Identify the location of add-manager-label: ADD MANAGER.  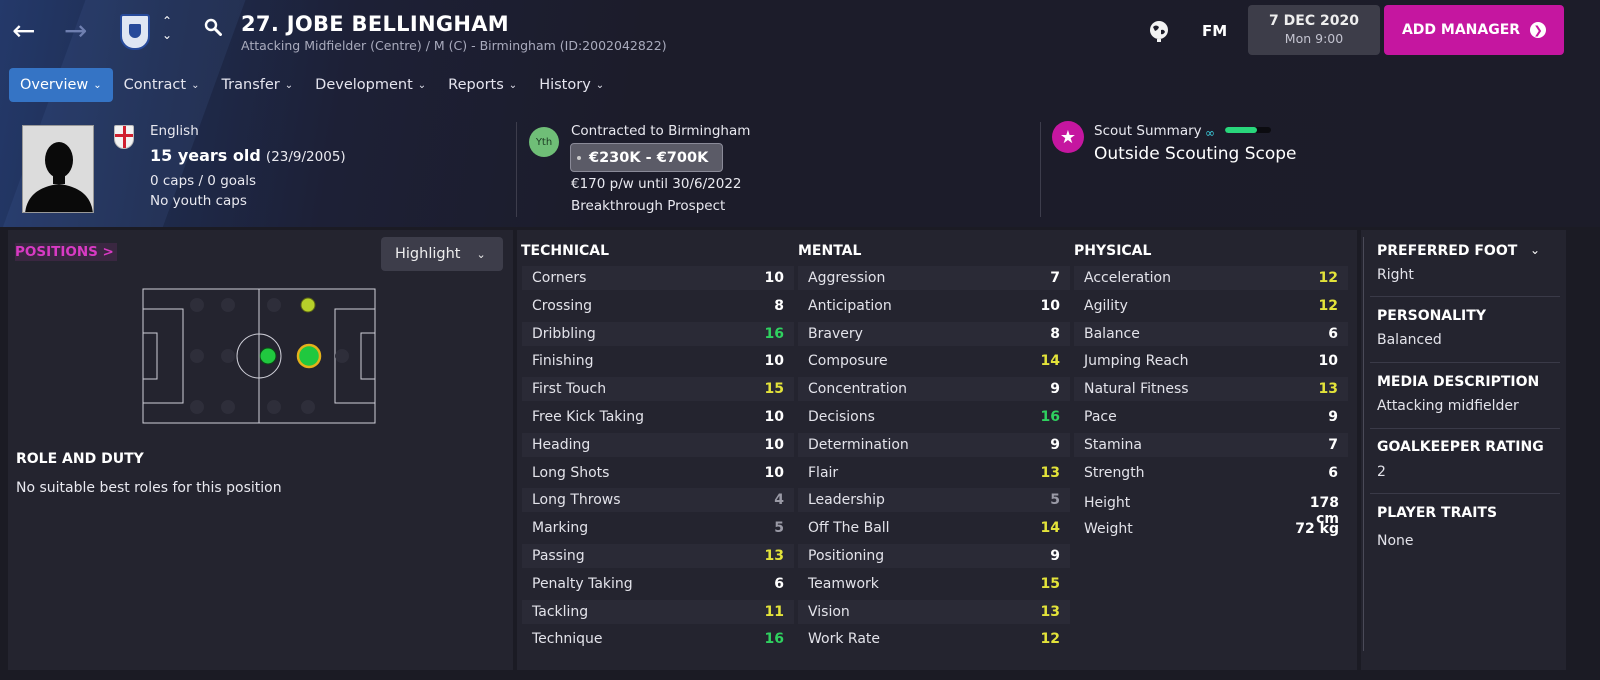
(1461, 30).